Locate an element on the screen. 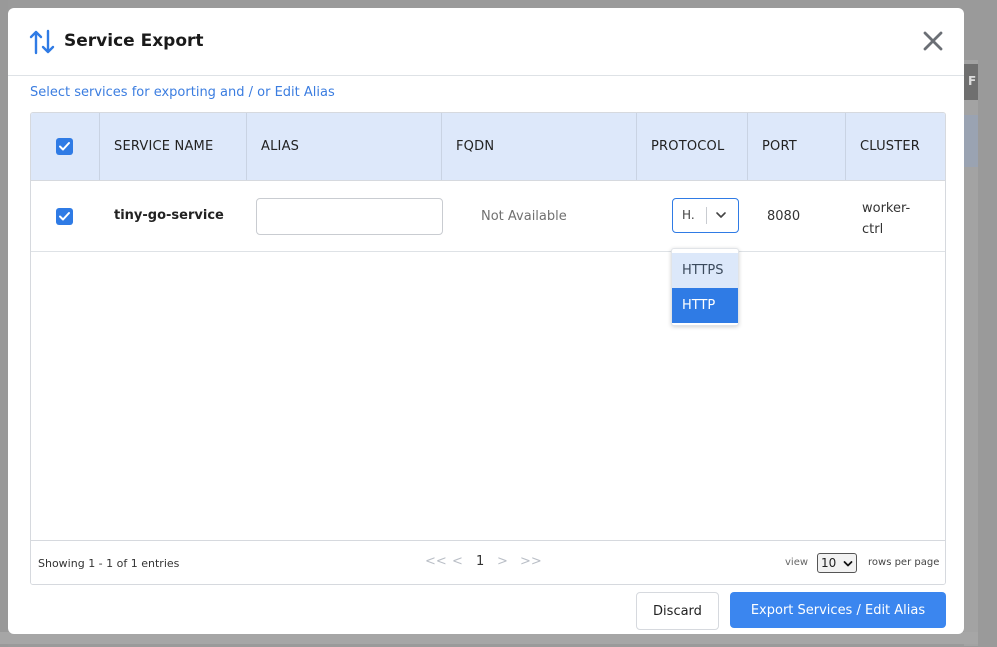  service-name-cell: tiny-go-service is located at coordinates (169, 215).